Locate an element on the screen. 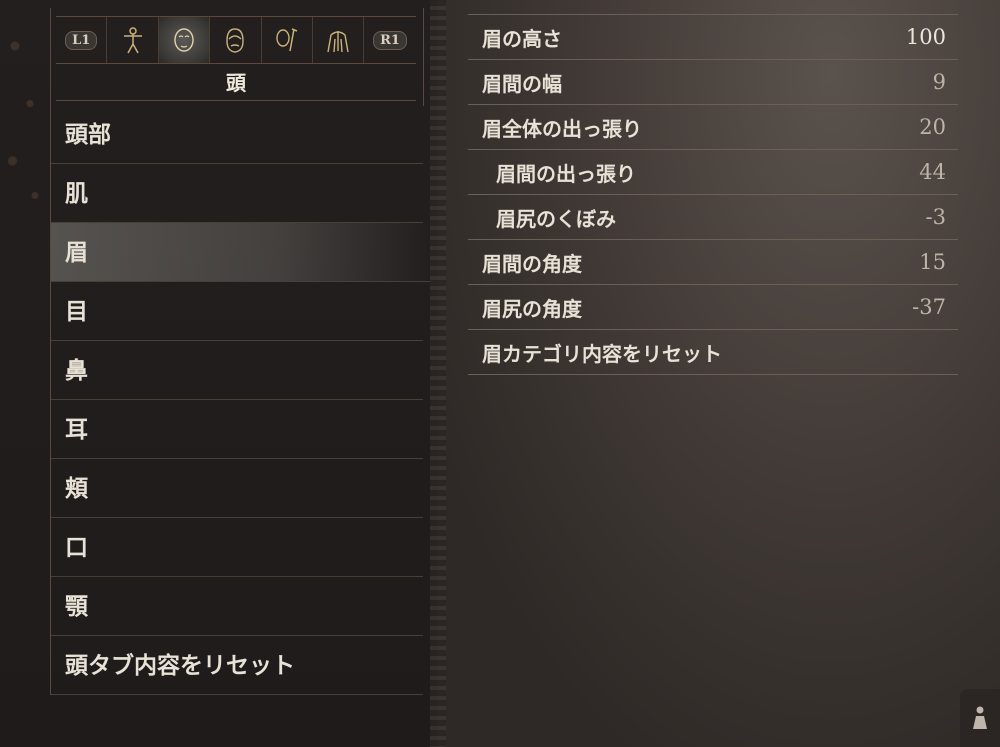 Image resolution: width=1000 pixels, height=747 pixels. menu-item-cheeks: 頬 is located at coordinates (237, 488).